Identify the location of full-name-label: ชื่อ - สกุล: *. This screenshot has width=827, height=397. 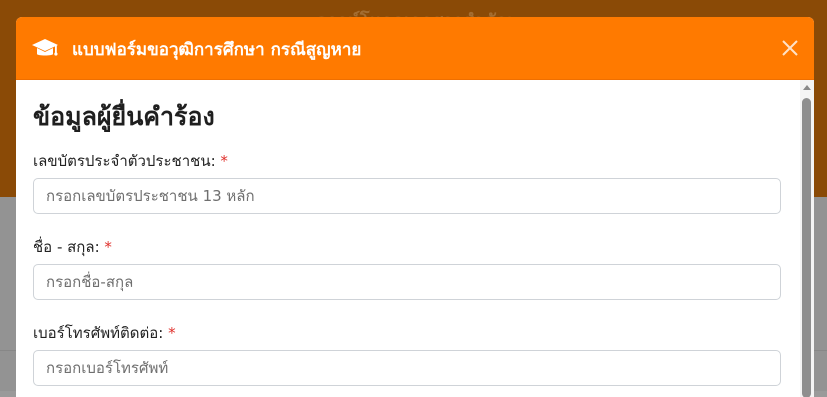
(72, 247).